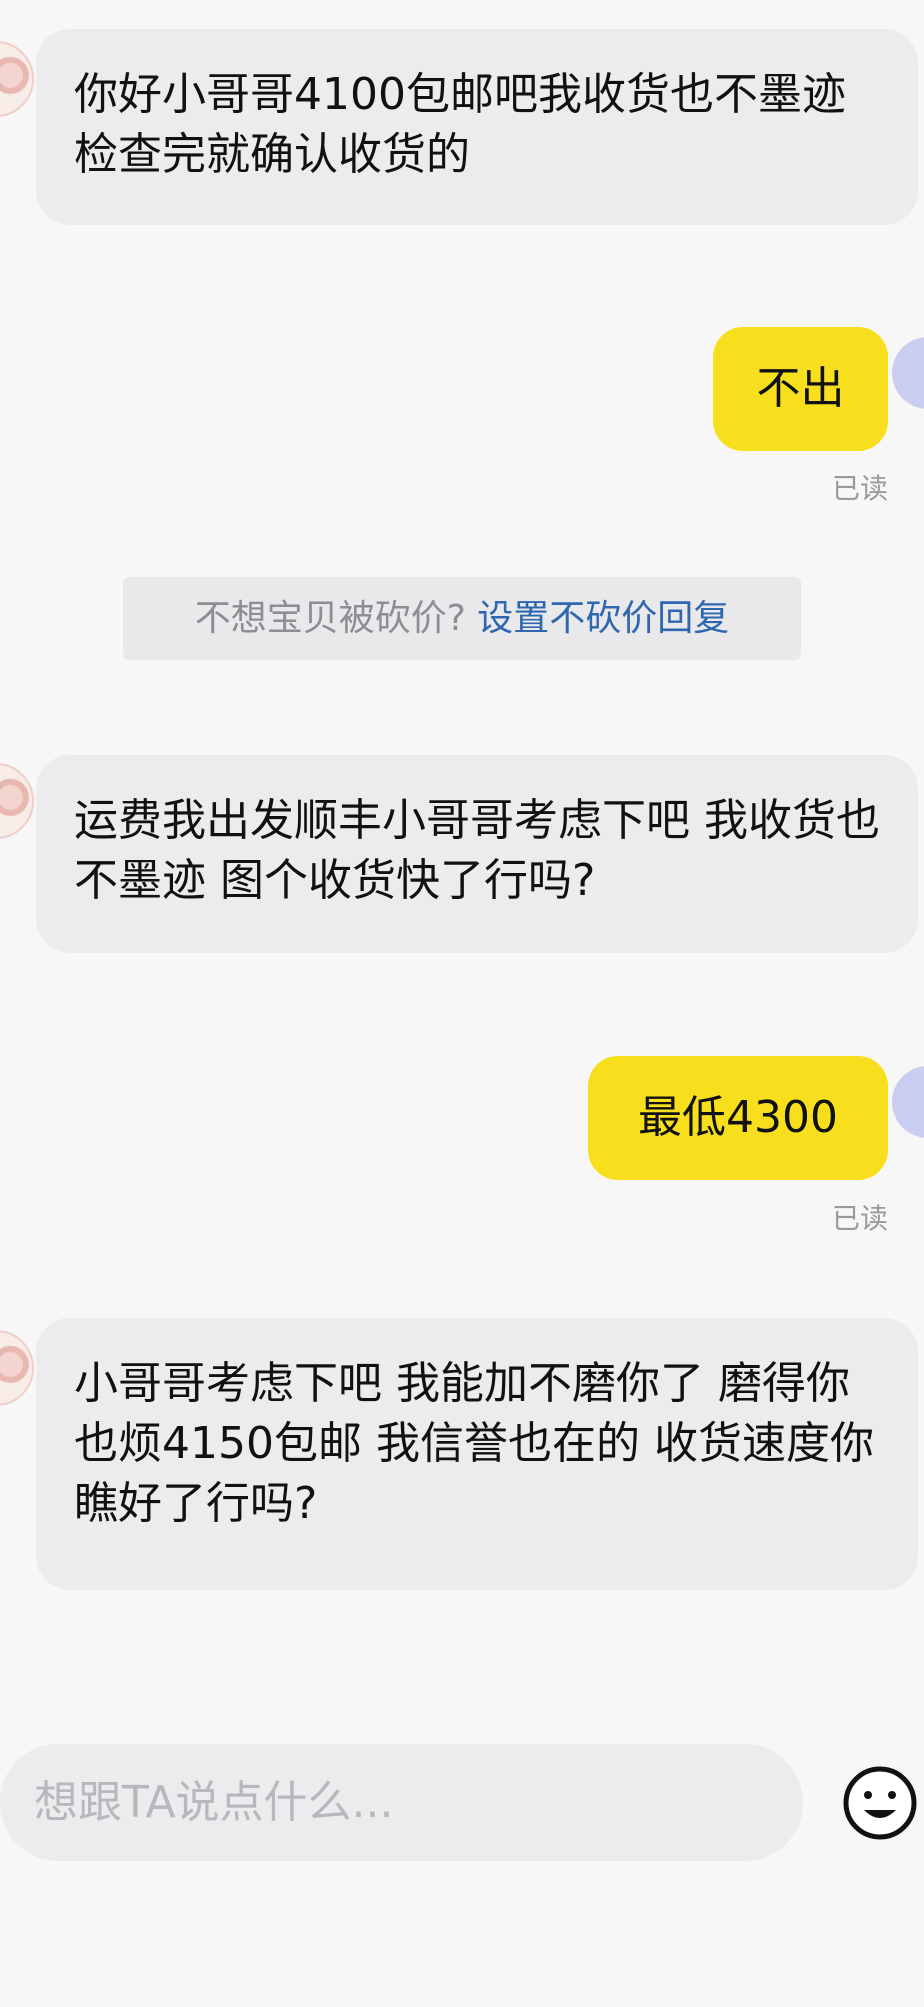 Image resolution: width=924 pixels, height=2007 pixels. I want to click on notice-prefix: 不想宝贝被砍价?, so click(330, 618).